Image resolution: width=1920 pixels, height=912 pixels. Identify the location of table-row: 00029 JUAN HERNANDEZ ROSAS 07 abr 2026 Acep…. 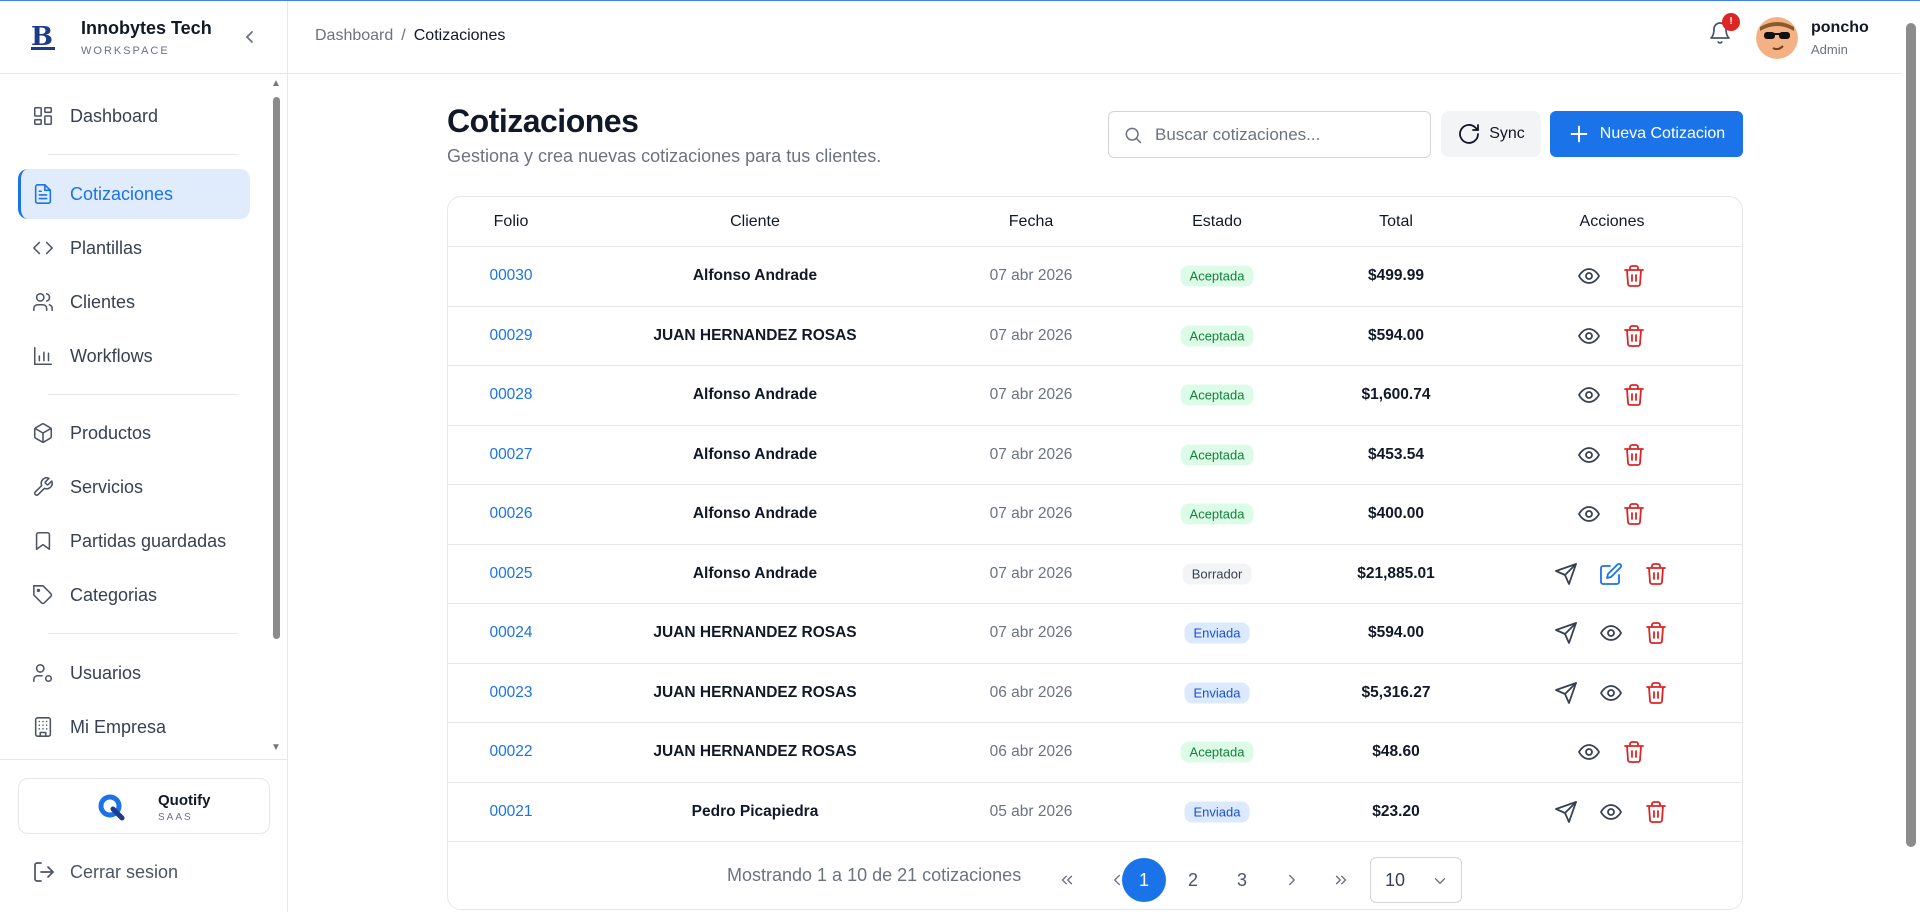
(1095, 336).